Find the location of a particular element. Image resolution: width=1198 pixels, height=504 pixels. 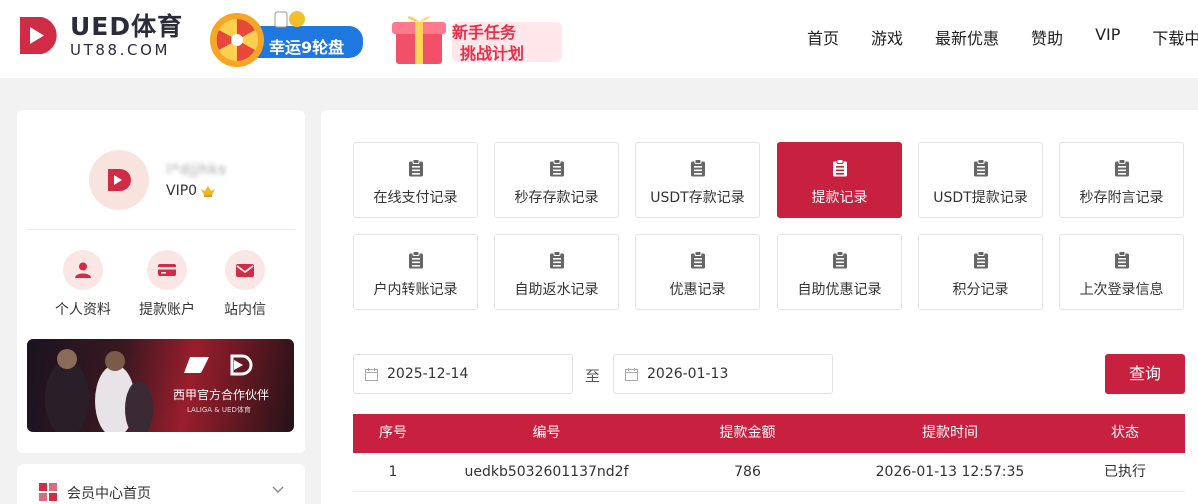

tab-label: 秒存存款记录 is located at coordinates (556, 198).